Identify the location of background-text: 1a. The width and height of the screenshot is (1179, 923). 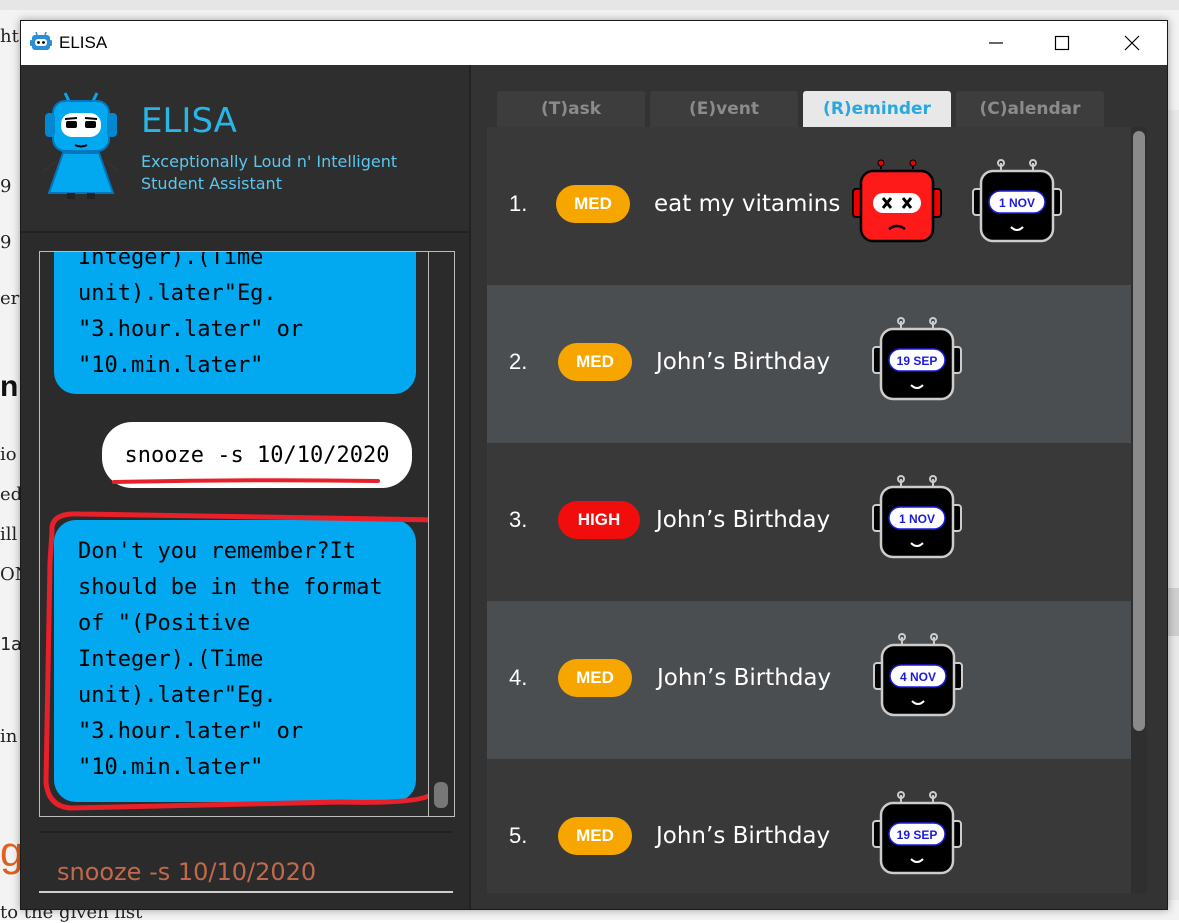
(10, 644).